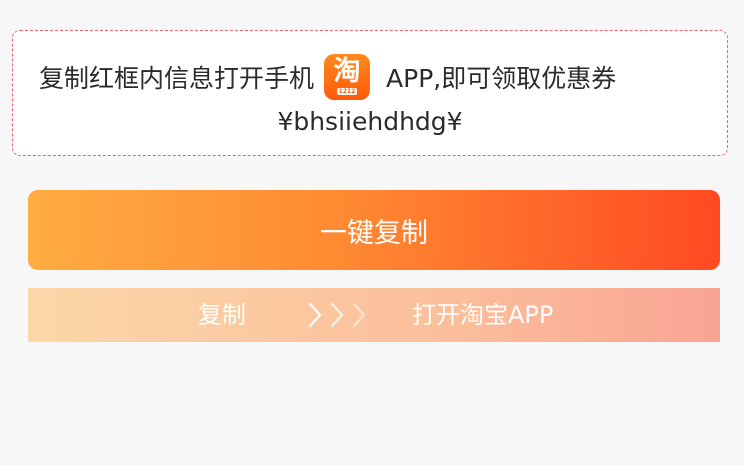 This screenshot has height=465, width=744. Describe the element at coordinates (222, 315) in the screenshot. I see `step-copy-label: 复制` at that location.